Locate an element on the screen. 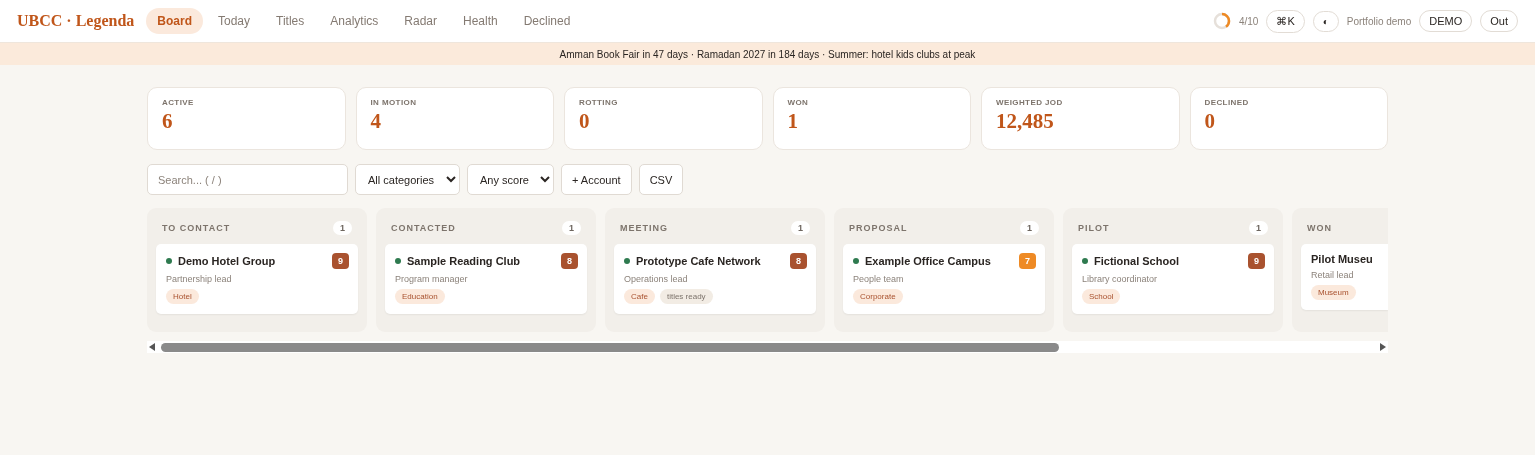 The image size is (1535, 455). nav-tab: Radar is located at coordinates (420, 21).